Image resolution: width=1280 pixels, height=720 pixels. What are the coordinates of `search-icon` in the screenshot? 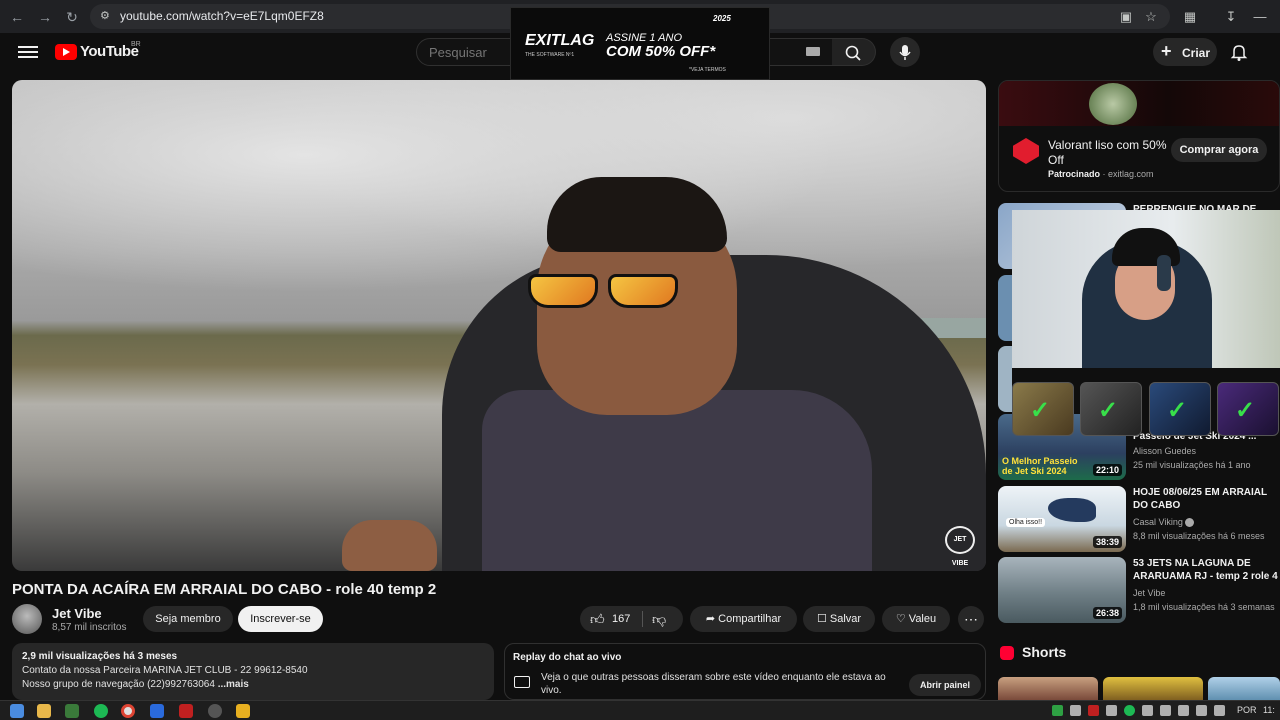 It's located at (853, 53).